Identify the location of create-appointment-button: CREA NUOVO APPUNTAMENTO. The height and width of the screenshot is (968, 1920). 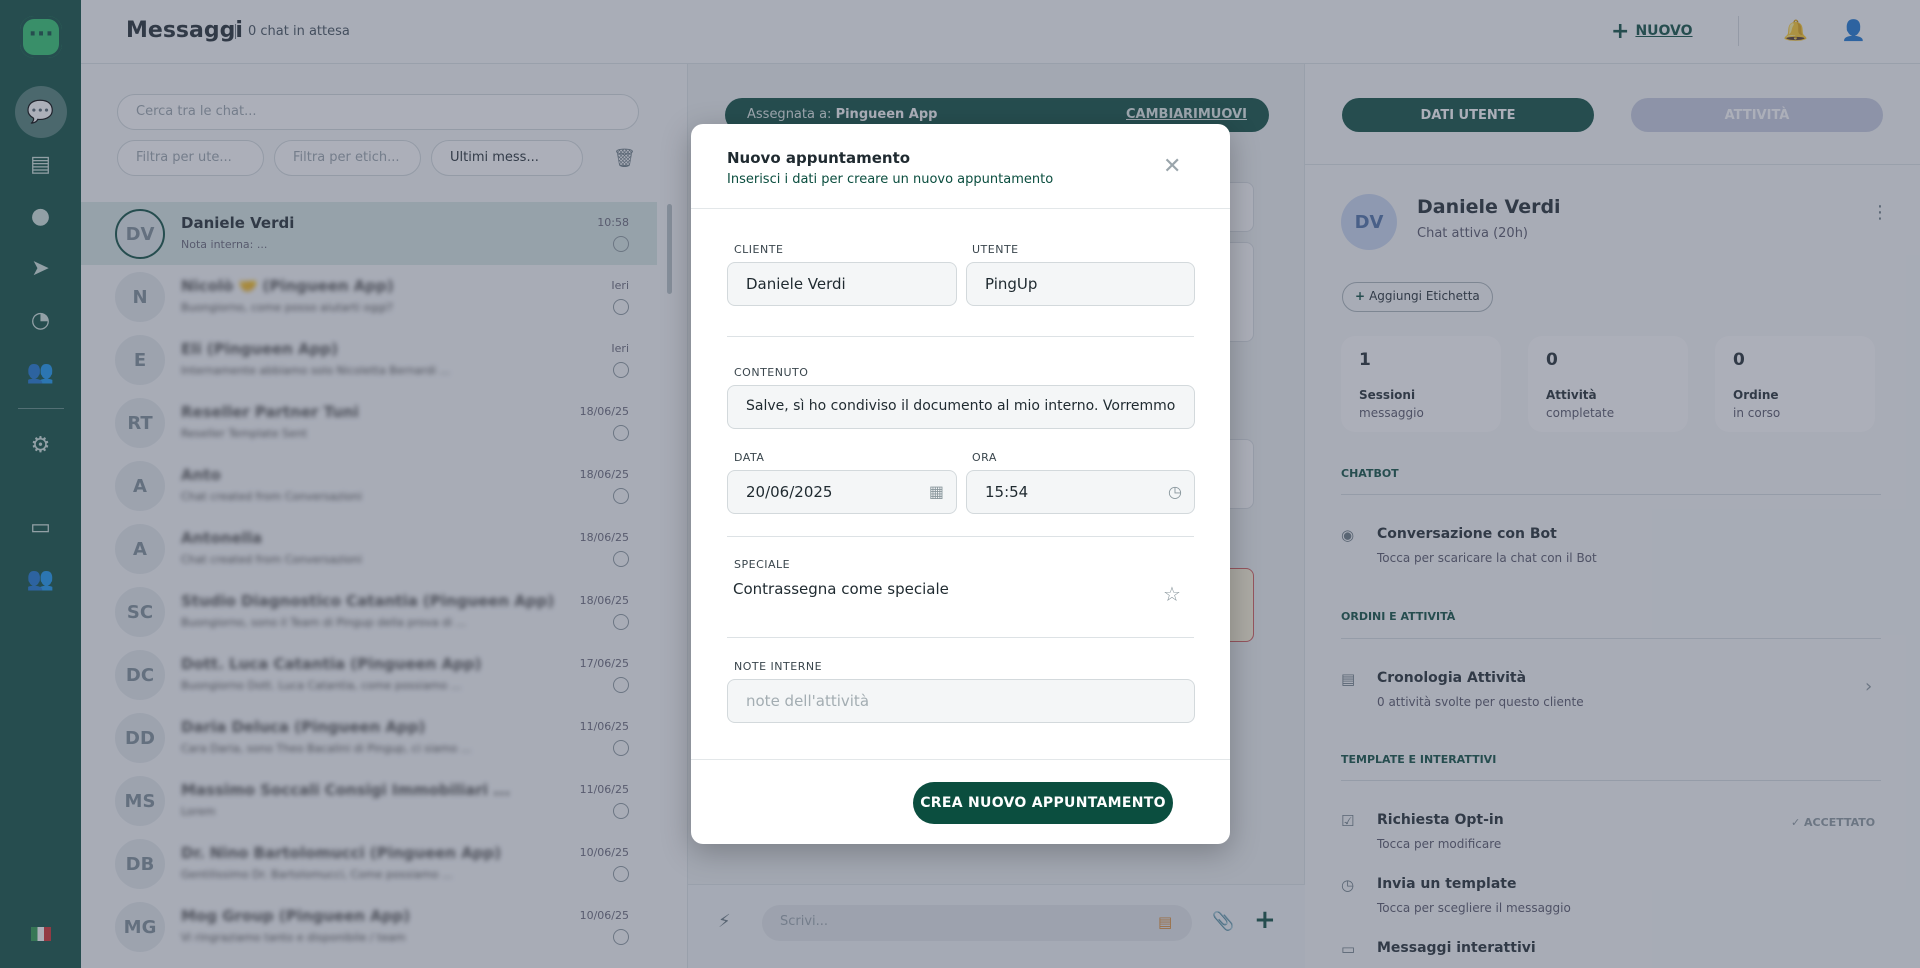
(1043, 803).